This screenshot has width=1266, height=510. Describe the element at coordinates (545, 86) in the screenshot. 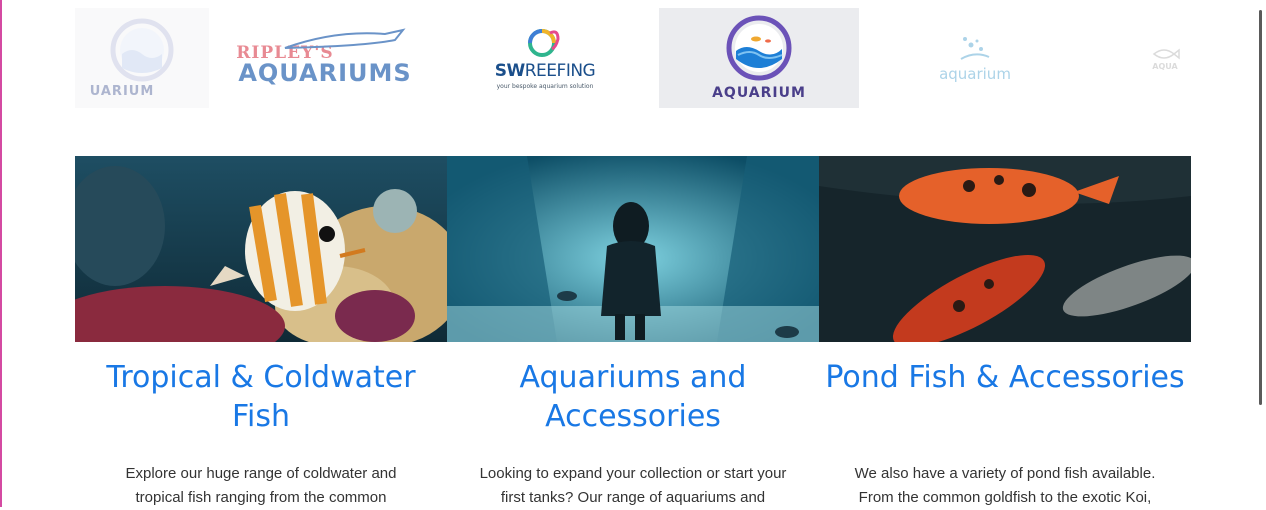

I see `logo-swreefing-tagline: your bespoke aquarium solution` at that location.